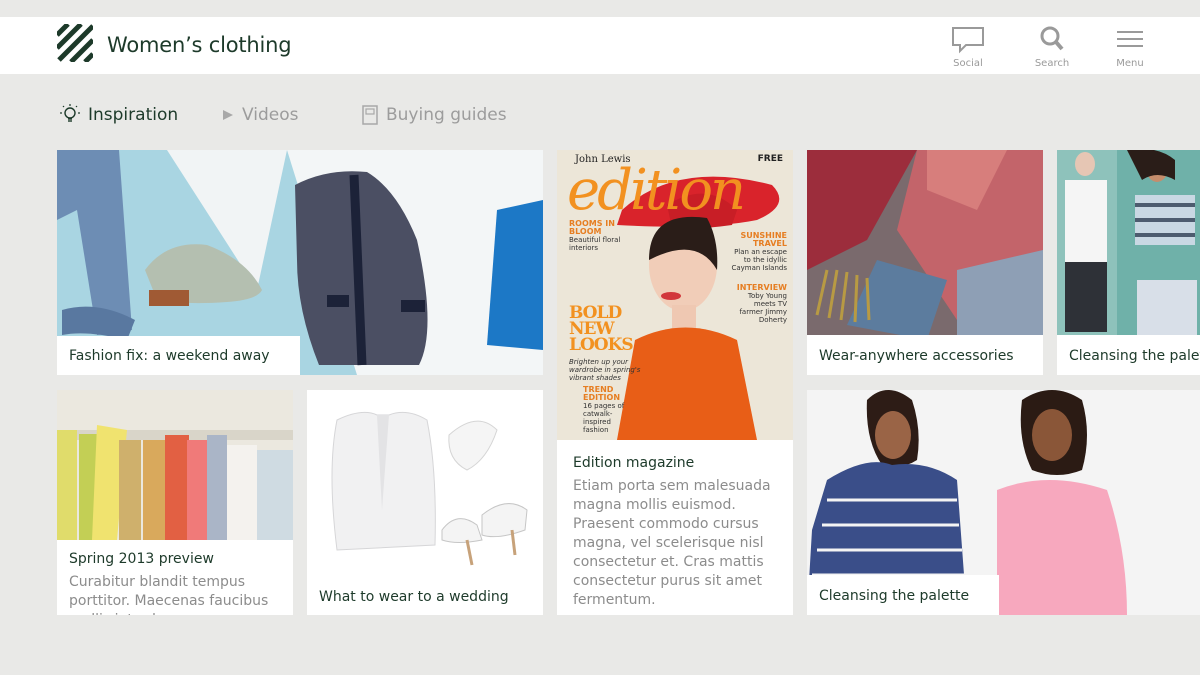 The height and width of the screenshot is (675, 1200). I want to click on tab-buying-guides: Buying guides, so click(434, 115).